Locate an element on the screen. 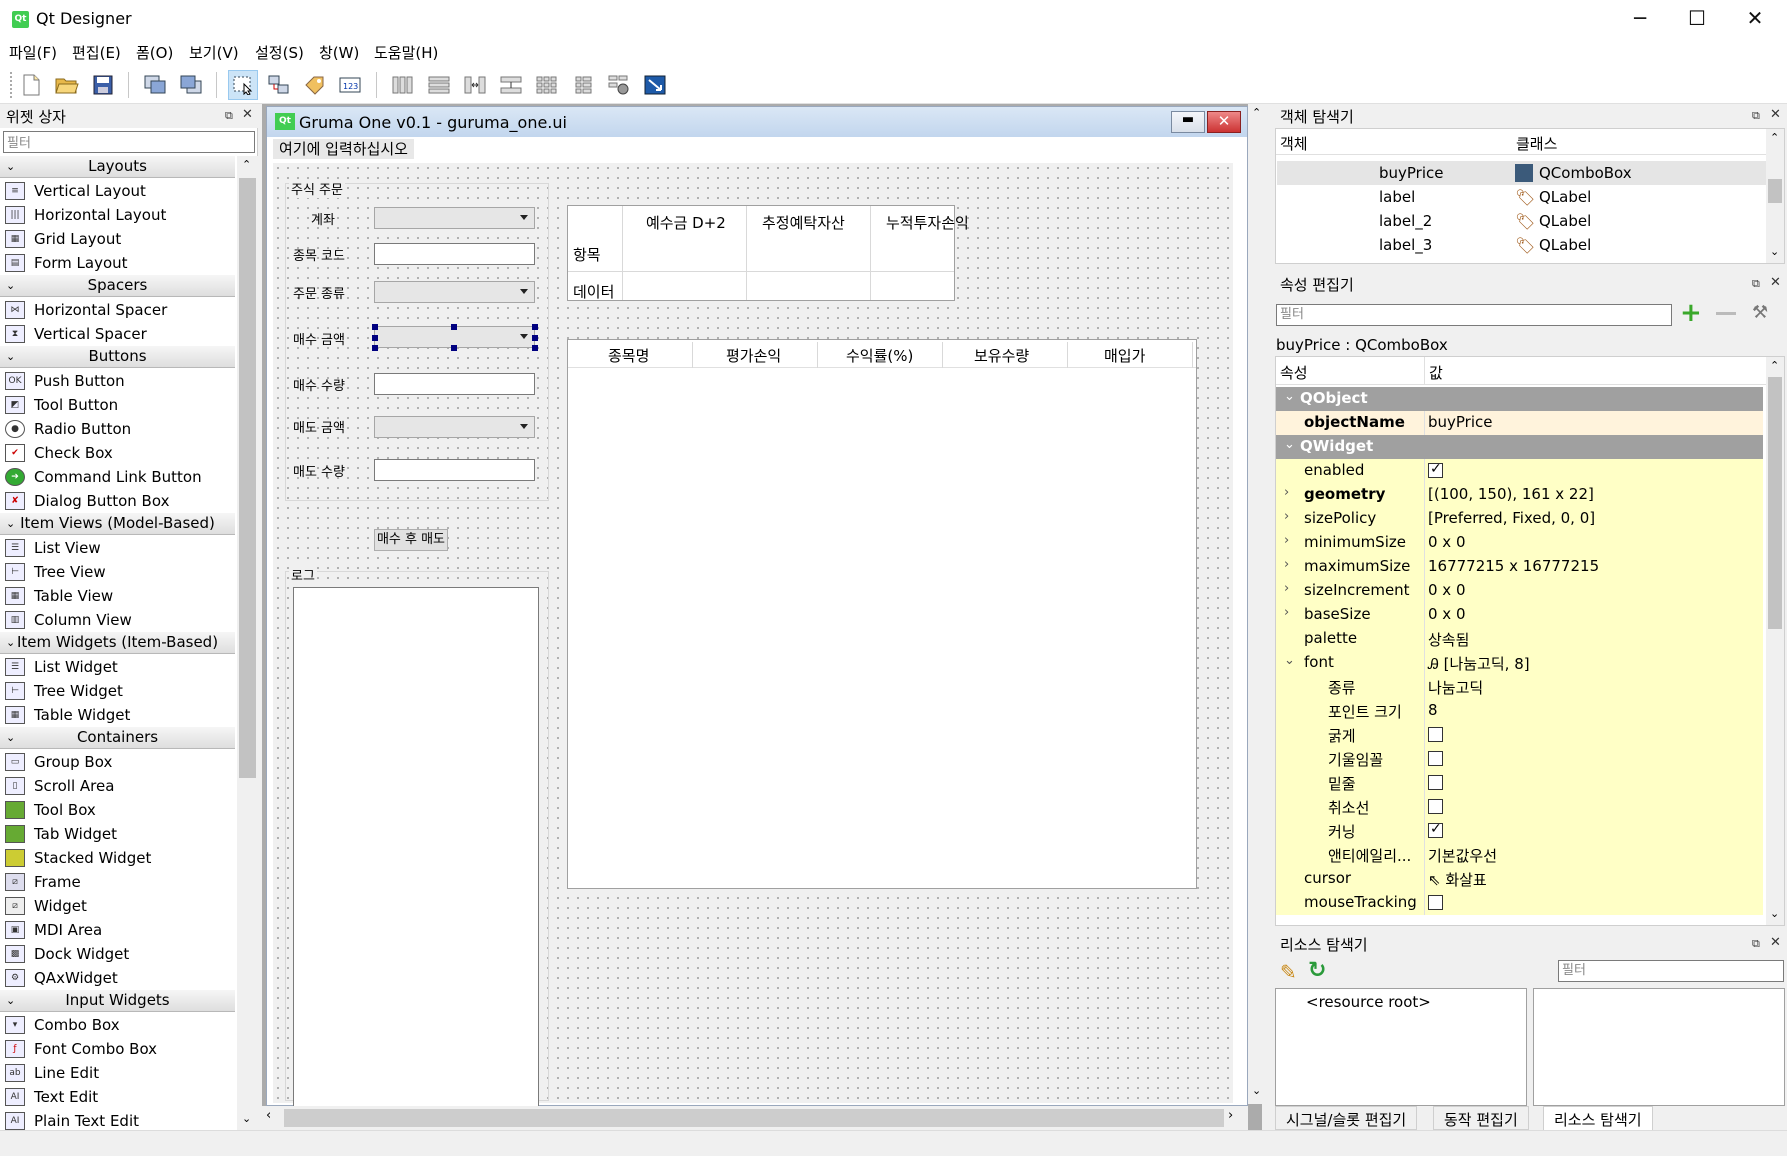 This screenshot has width=1787, height=1156. menu-file: 파일(F) is located at coordinates (33, 52).